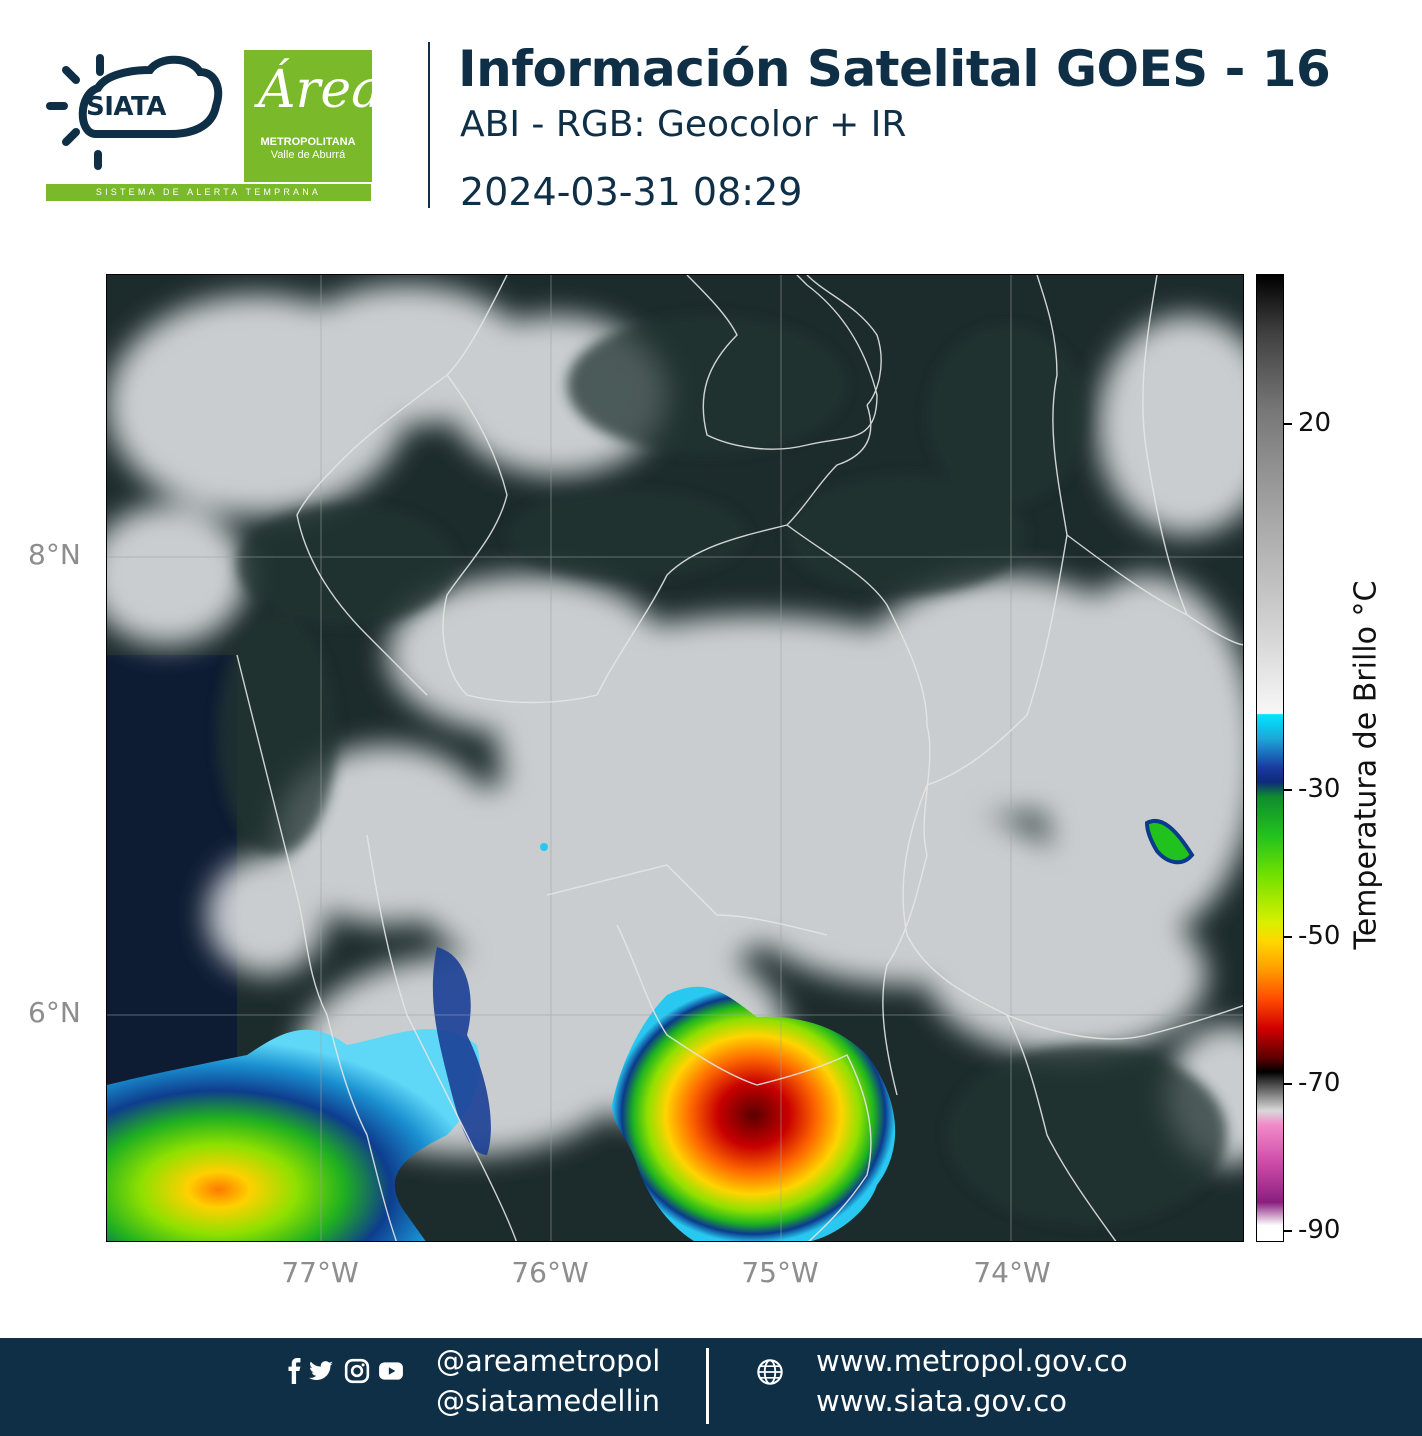  I want to click on header-divider, so click(429, 125).